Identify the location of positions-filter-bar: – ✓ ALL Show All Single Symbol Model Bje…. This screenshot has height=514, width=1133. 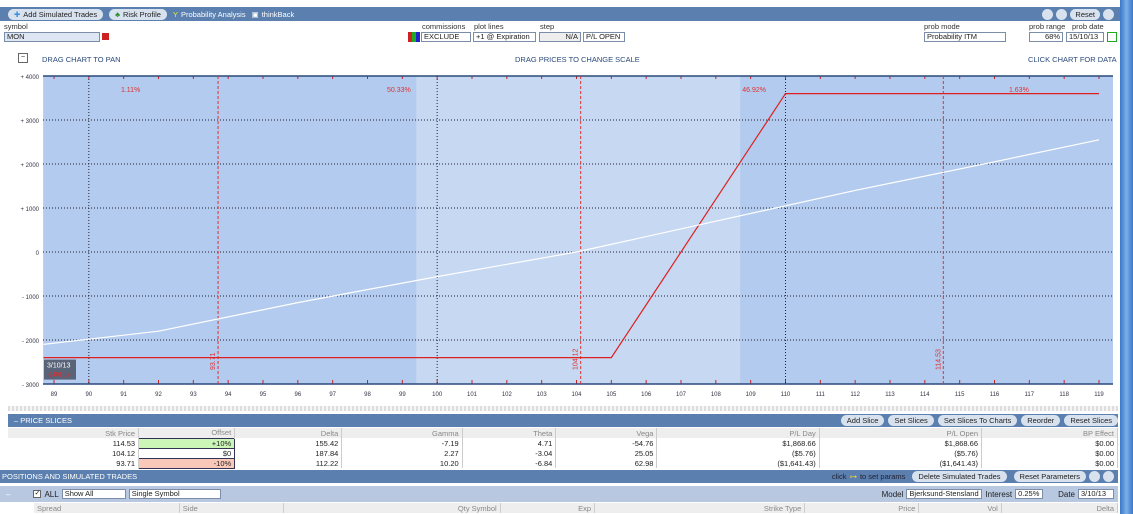
(559, 494).